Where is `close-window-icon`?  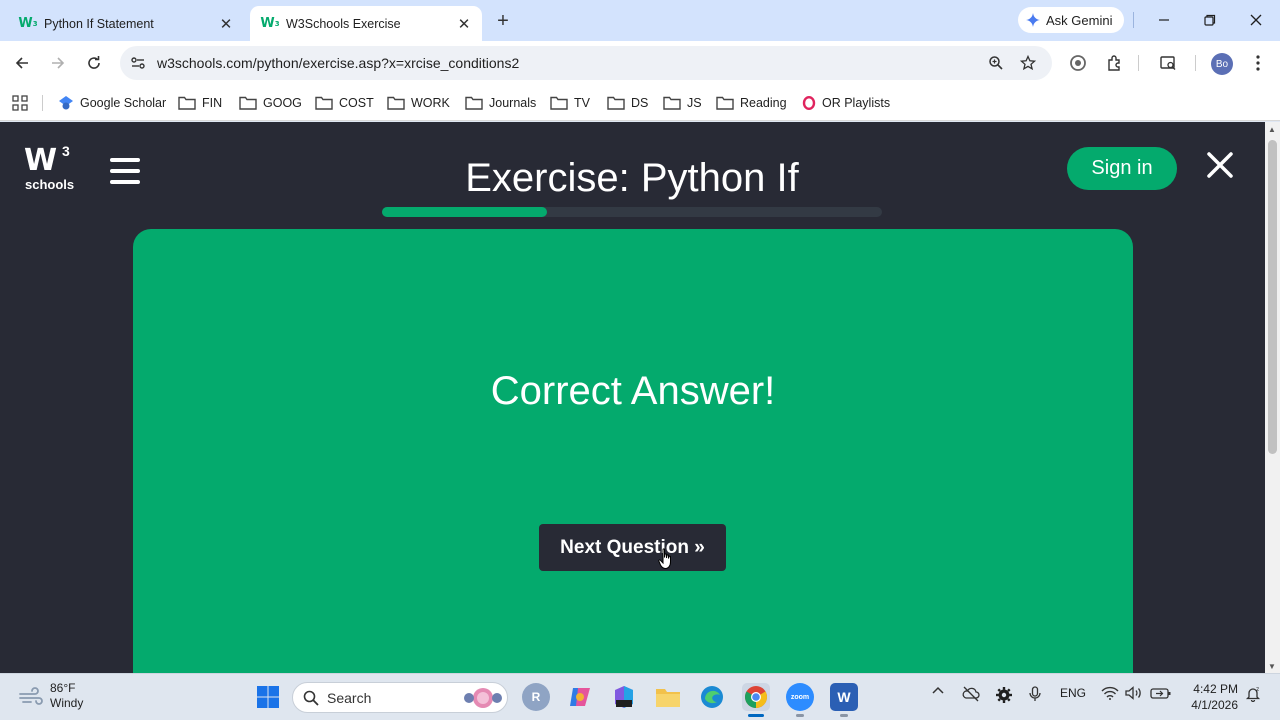
close-window-icon is located at coordinates (1256, 20).